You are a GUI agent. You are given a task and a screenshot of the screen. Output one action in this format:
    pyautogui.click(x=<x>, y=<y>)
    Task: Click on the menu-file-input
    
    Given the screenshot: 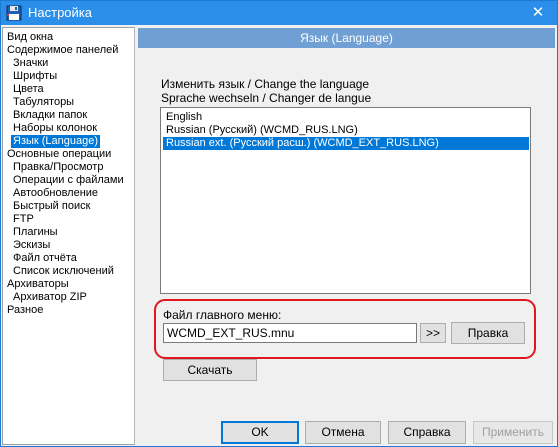 What is the action you would take?
    pyautogui.click(x=290, y=333)
    